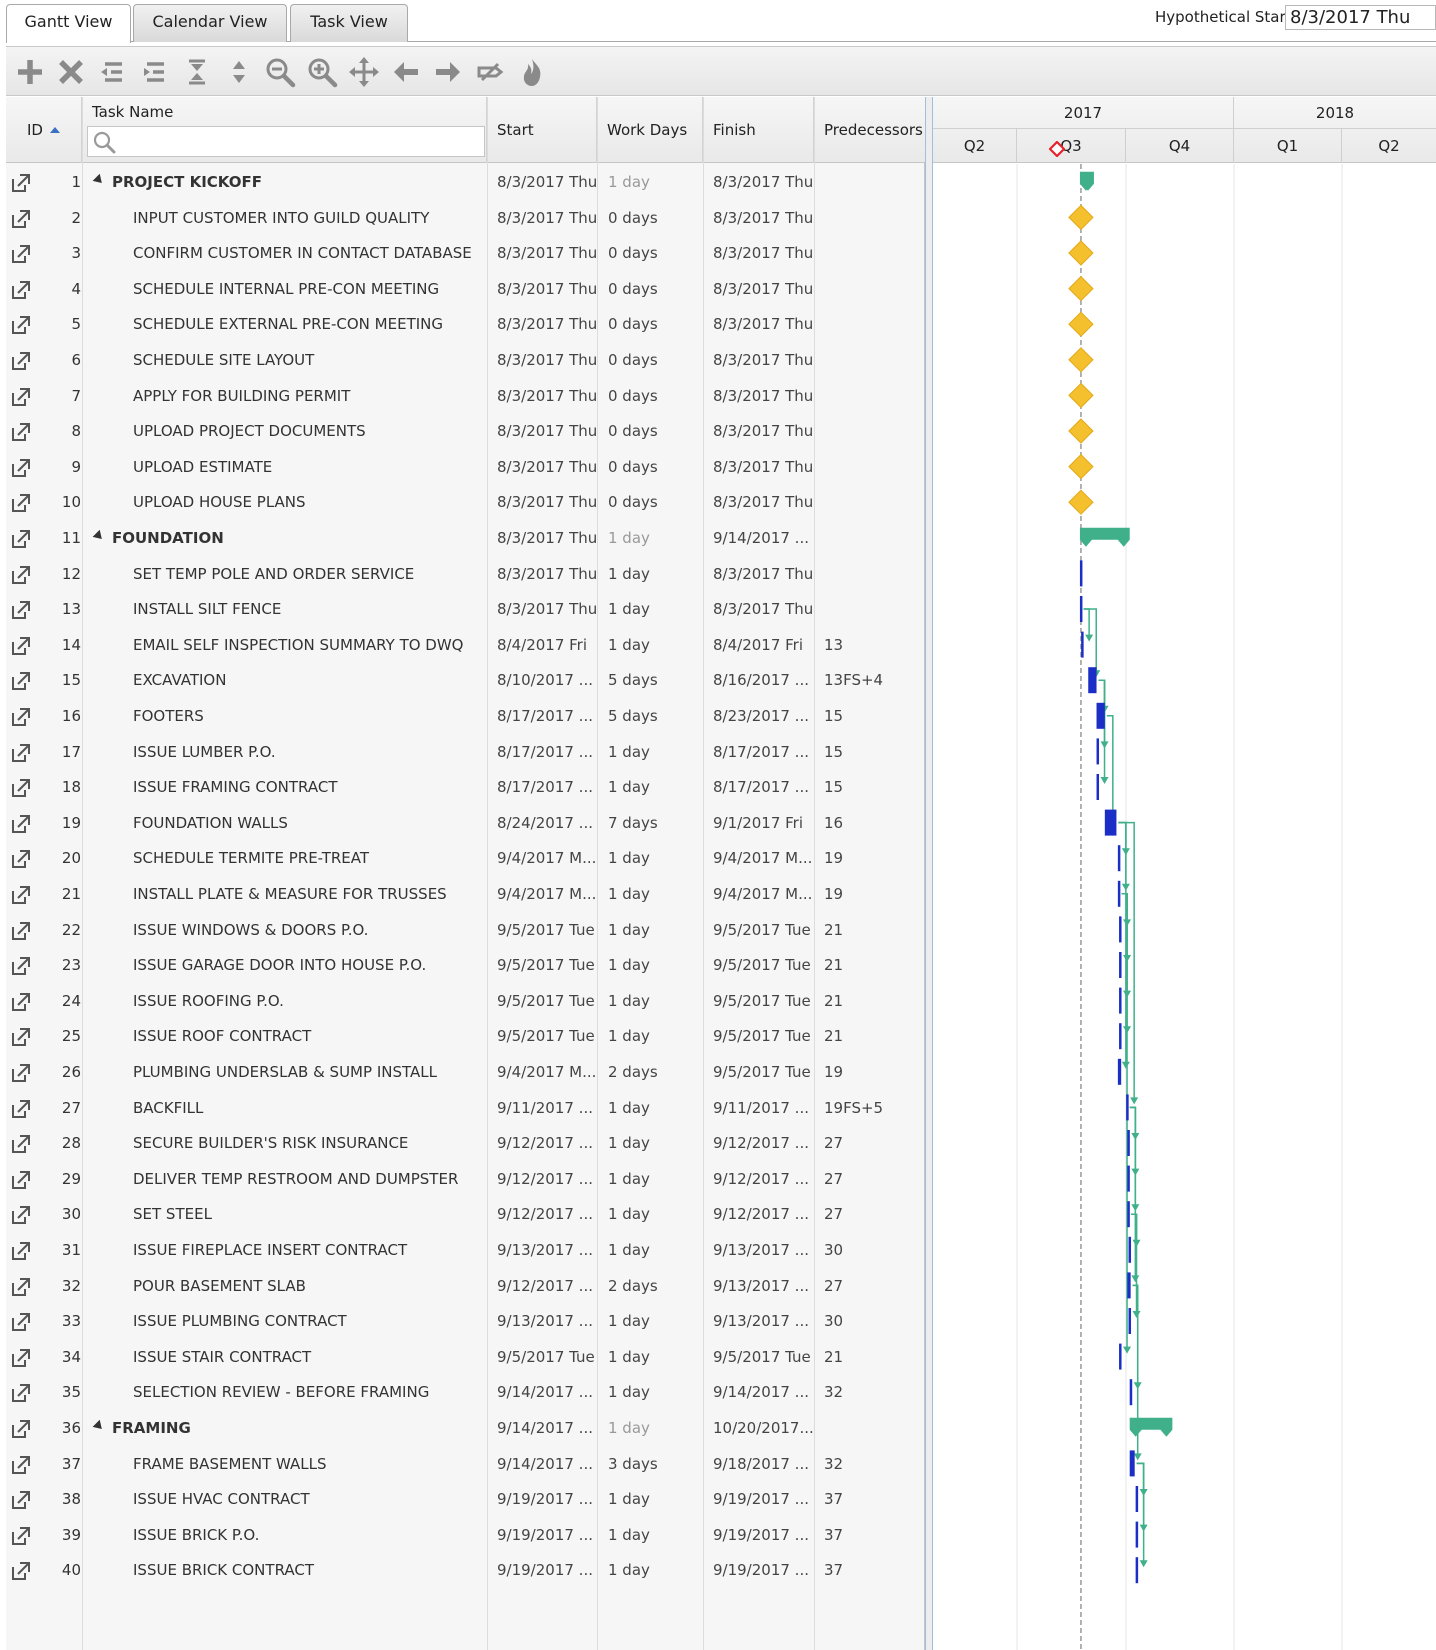 This screenshot has height=1650, width=1436. I want to click on task-name: SCHEDULE EXTERNAL PRE-CON MEETING, so click(284, 324).